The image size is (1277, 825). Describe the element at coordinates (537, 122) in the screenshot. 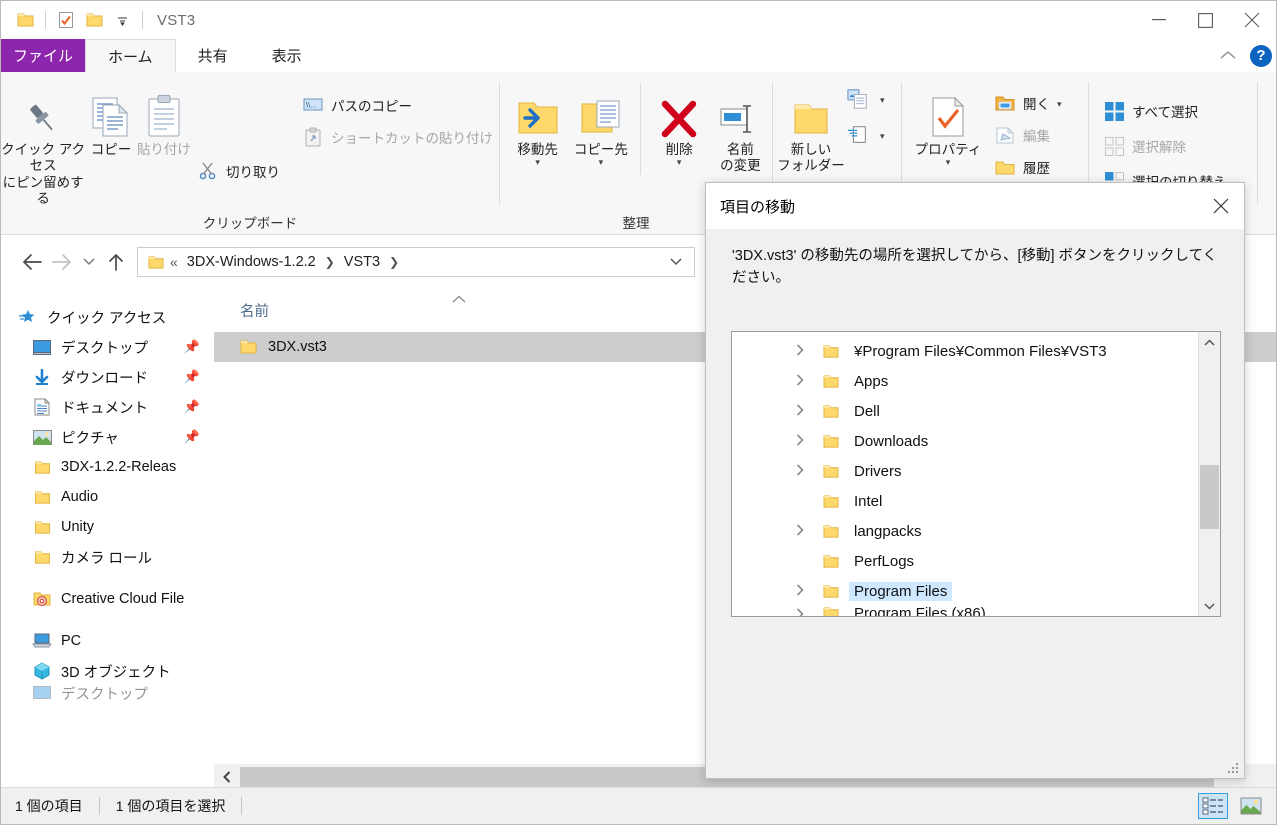

I see `move-to-button: 移動先 ▾` at that location.